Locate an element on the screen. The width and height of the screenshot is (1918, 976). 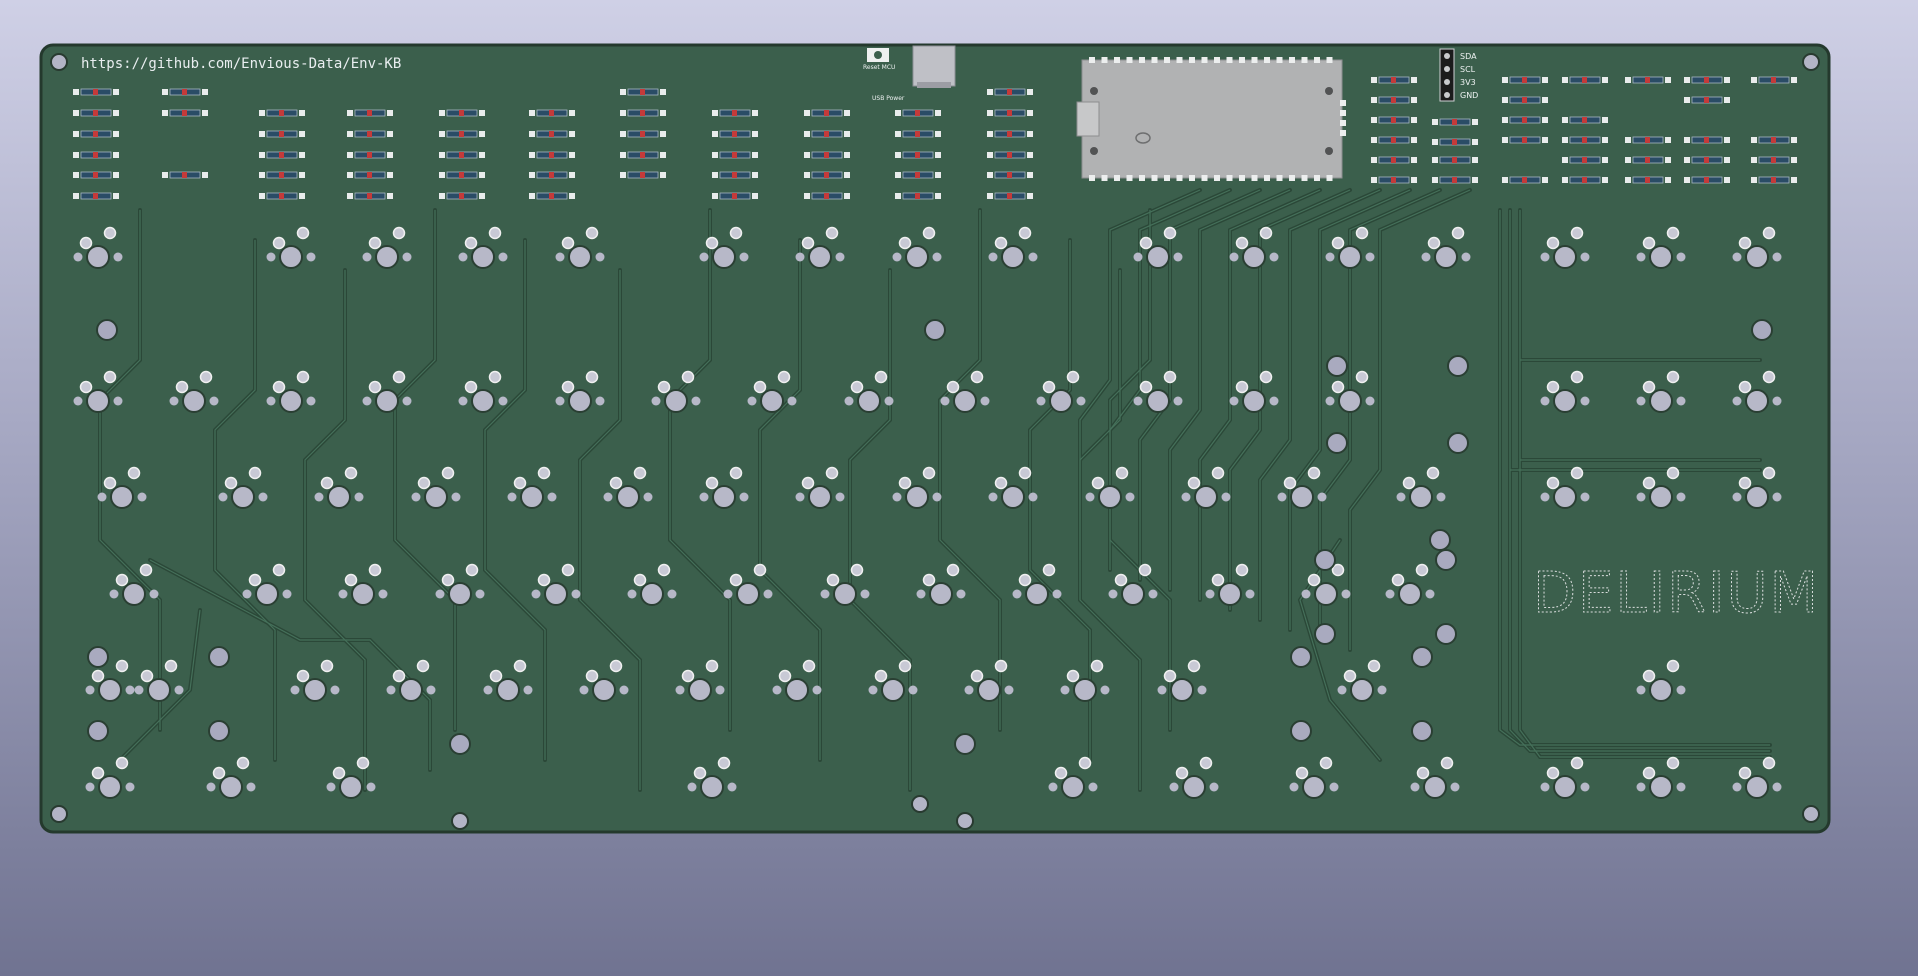
header-label-gnd: GND is located at coordinates (1469, 95).